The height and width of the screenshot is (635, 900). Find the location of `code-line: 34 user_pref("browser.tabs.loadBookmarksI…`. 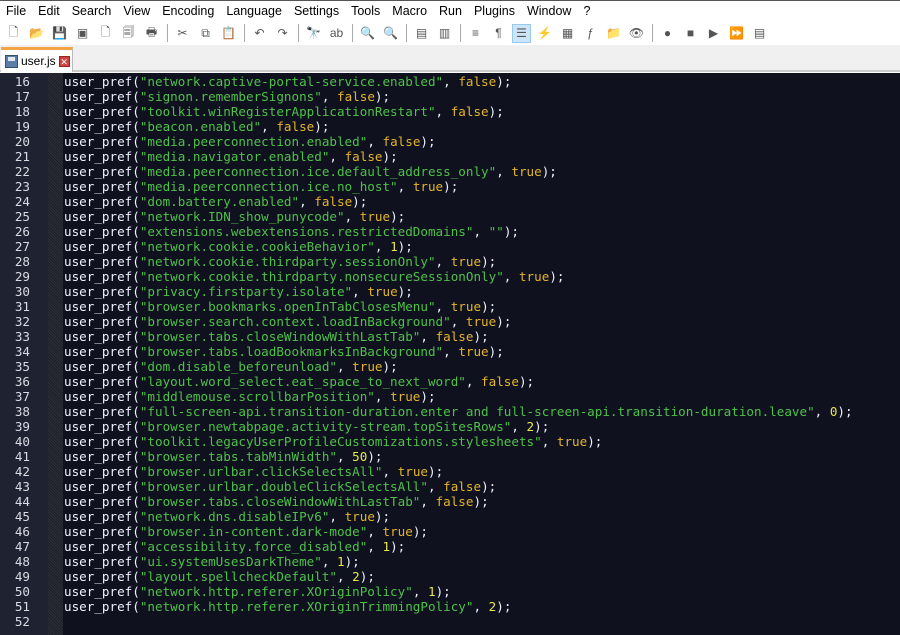

code-line: 34 user_pref("browser.tabs.loadBookmarksI… is located at coordinates (450, 351).